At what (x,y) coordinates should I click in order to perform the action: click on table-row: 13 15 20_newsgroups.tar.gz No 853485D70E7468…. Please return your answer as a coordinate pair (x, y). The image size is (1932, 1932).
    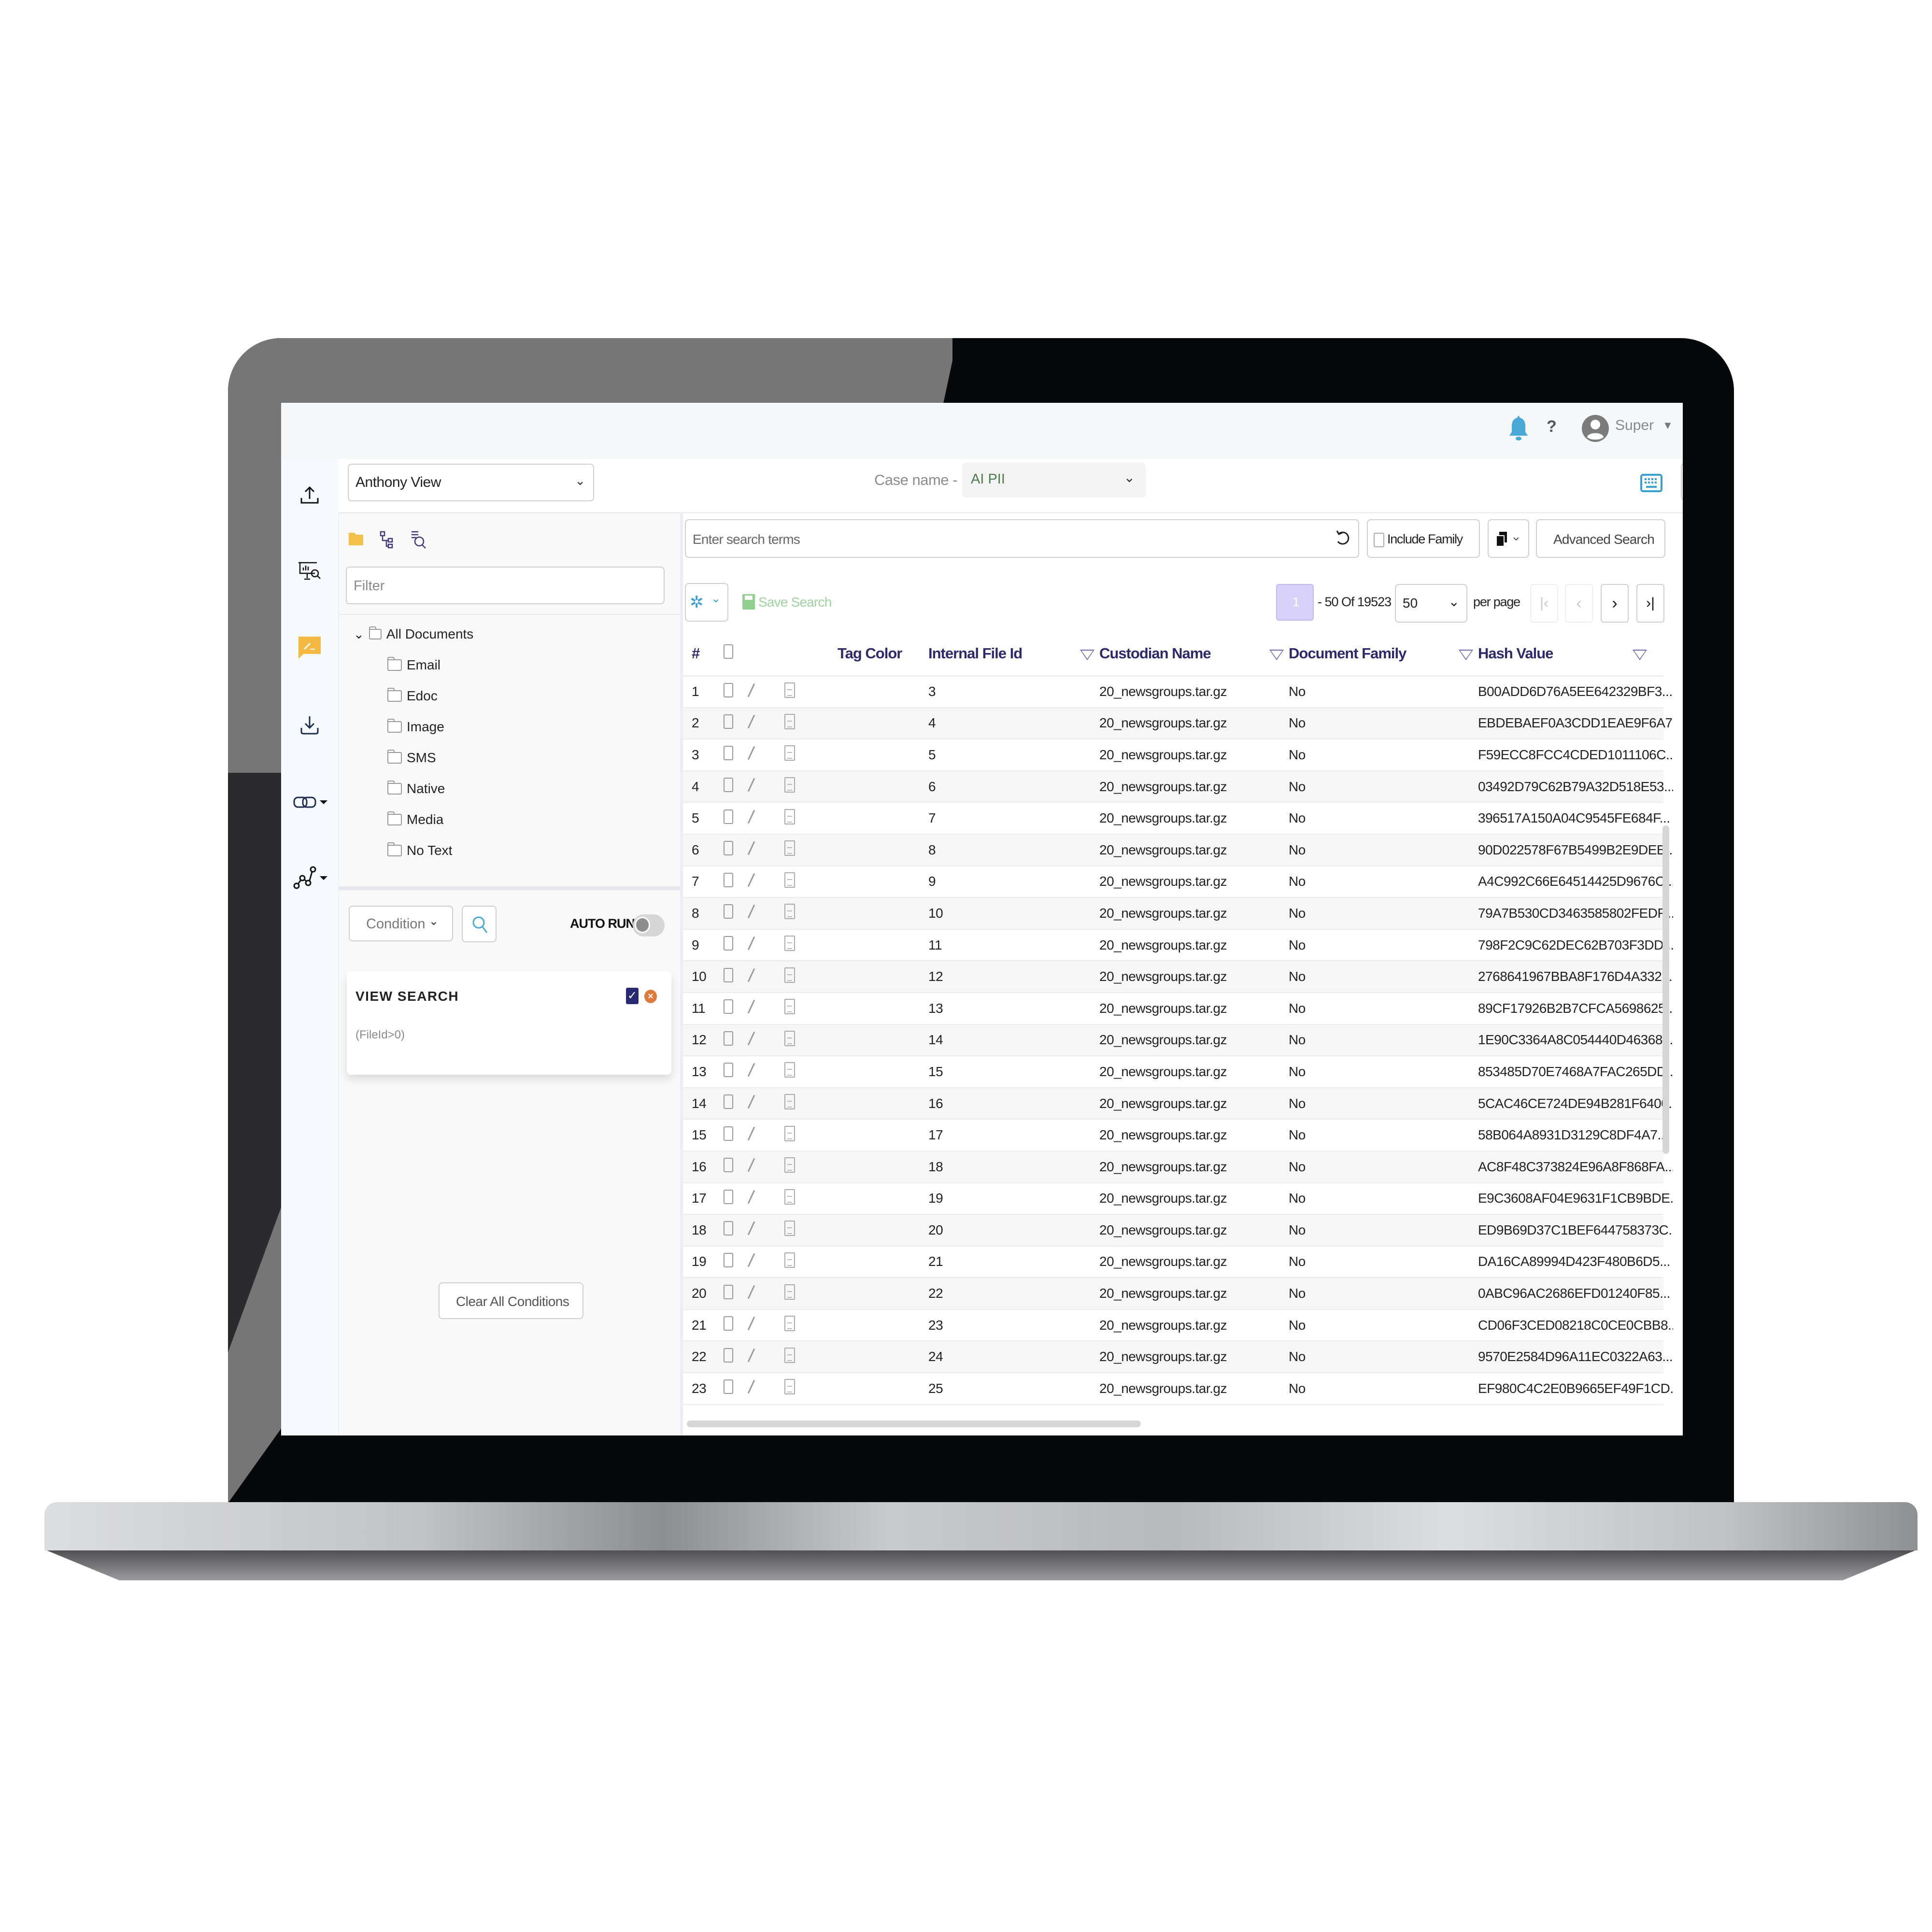
    Looking at the image, I should click on (1178, 1072).